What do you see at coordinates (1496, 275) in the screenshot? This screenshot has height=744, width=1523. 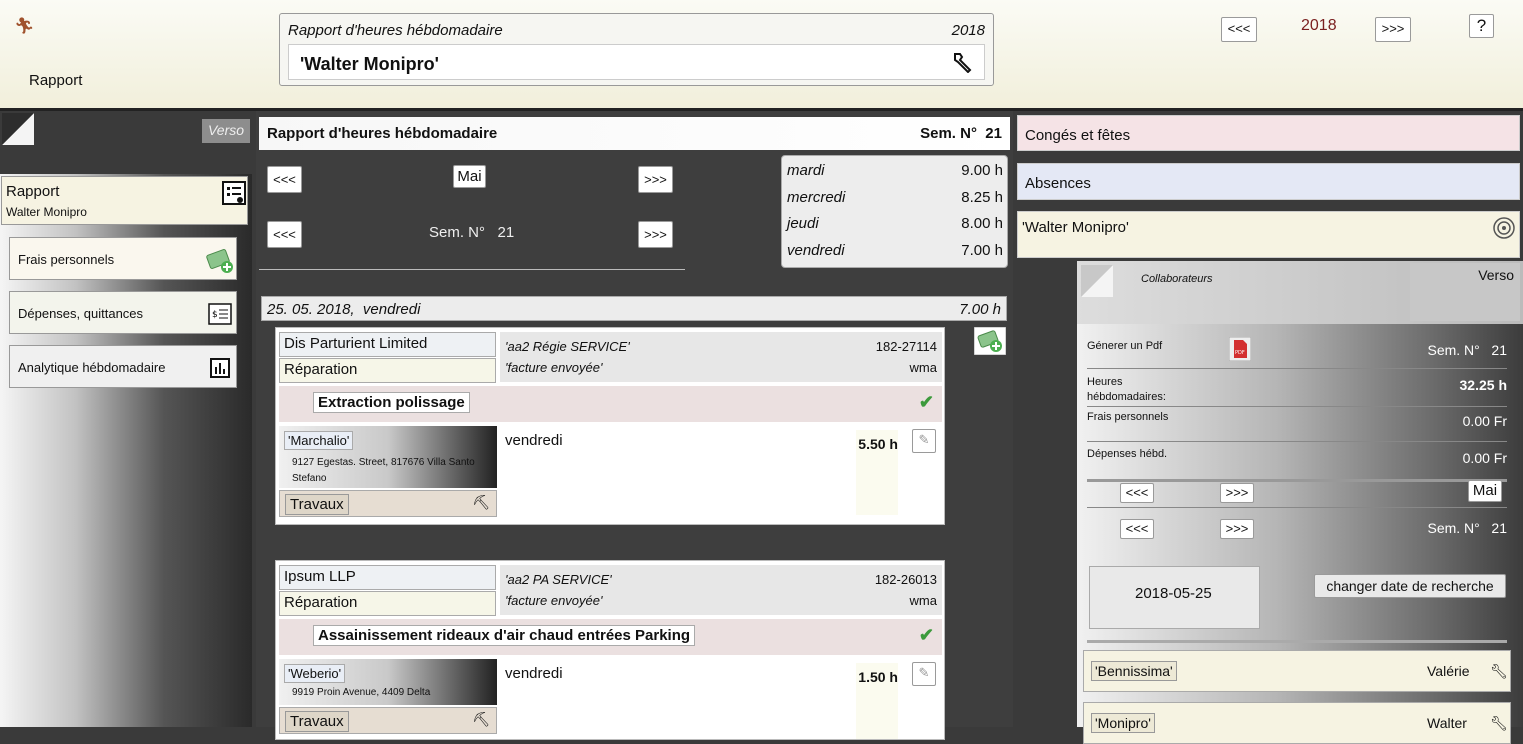 I see `verso-label: Verso` at bounding box center [1496, 275].